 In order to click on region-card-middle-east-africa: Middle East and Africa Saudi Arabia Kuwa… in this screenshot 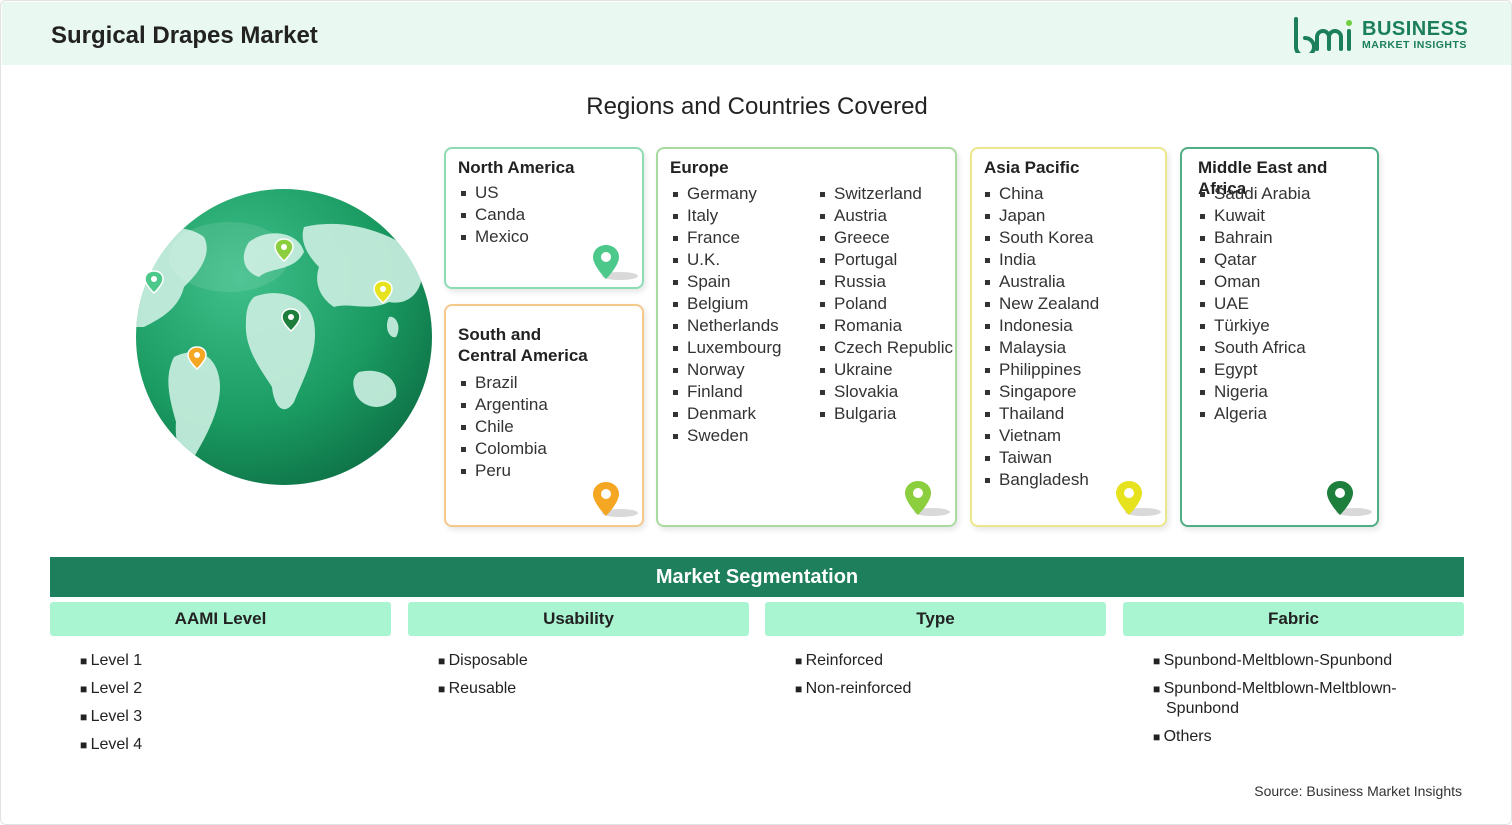, I will do `click(1279, 337)`.